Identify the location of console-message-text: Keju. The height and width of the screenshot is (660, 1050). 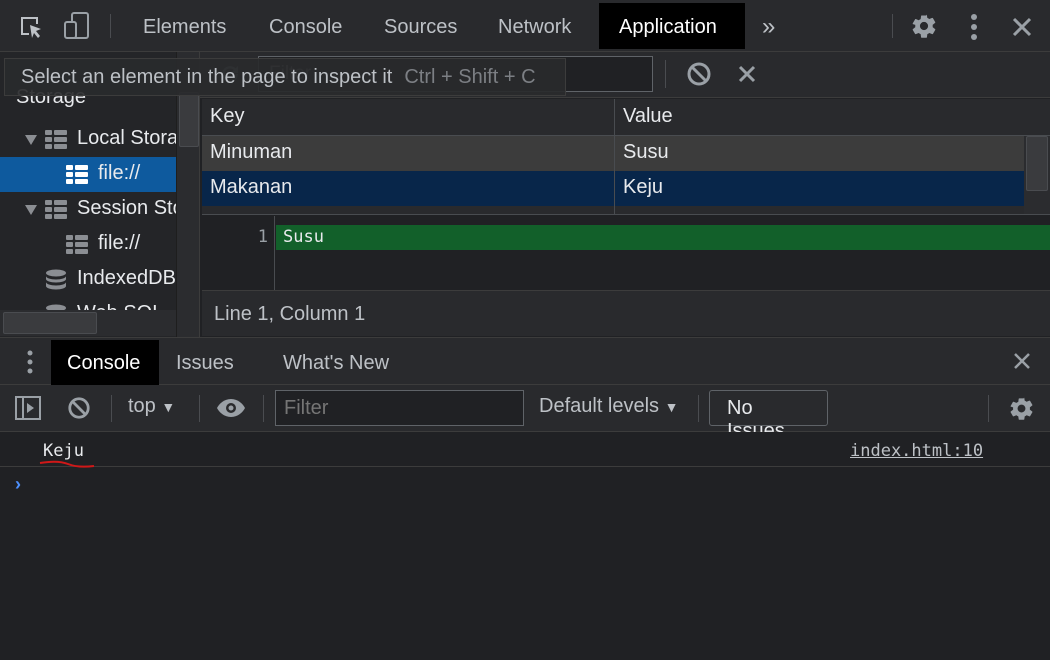
(63, 451).